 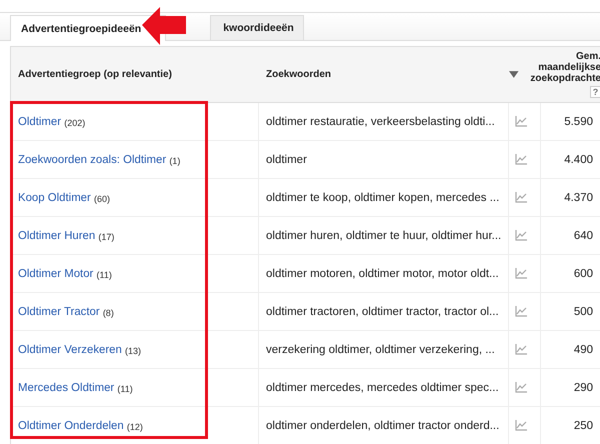 I want to click on column-header: Zoekwoorden, so click(x=299, y=74).